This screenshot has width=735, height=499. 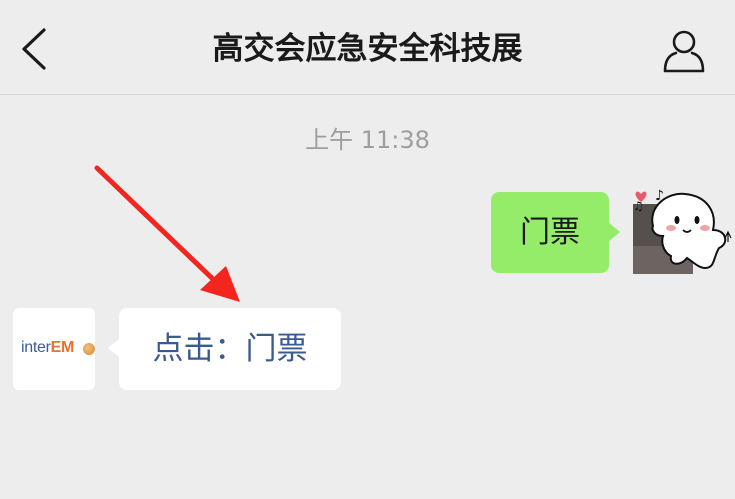 What do you see at coordinates (167, 233) in the screenshot?
I see `red-arrow-annotation` at bounding box center [167, 233].